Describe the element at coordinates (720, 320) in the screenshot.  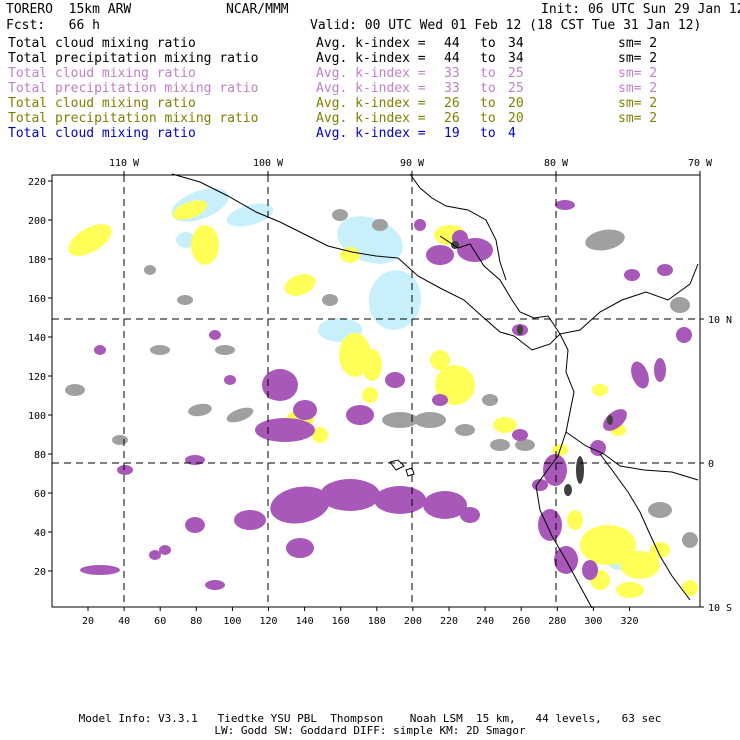
I see `lat-label: 10 N` at that location.